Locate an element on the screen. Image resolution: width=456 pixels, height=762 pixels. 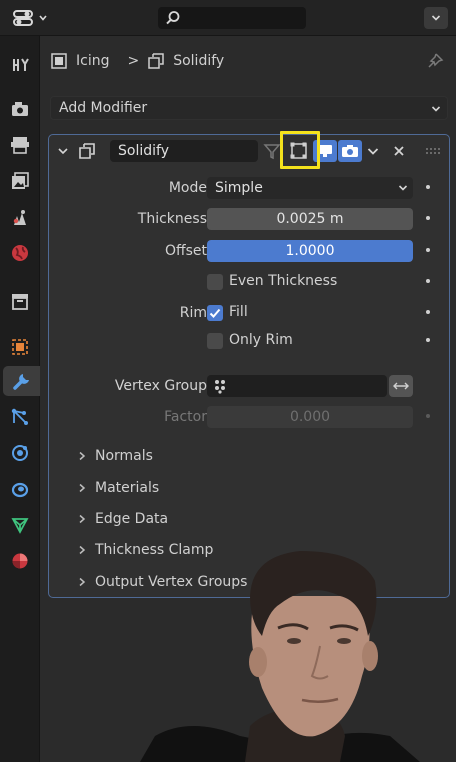
tab-collection is located at coordinates (20, 301).